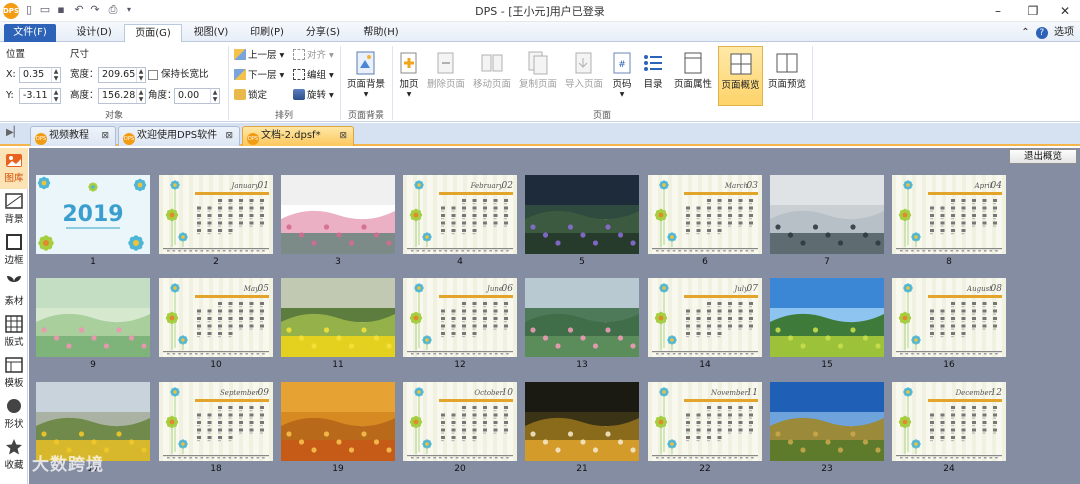  What do you see at coordinates (366, 76) in the screenshot?
I see `page-background-button: 页面背景 ▼` at bounding box center [366, 76].